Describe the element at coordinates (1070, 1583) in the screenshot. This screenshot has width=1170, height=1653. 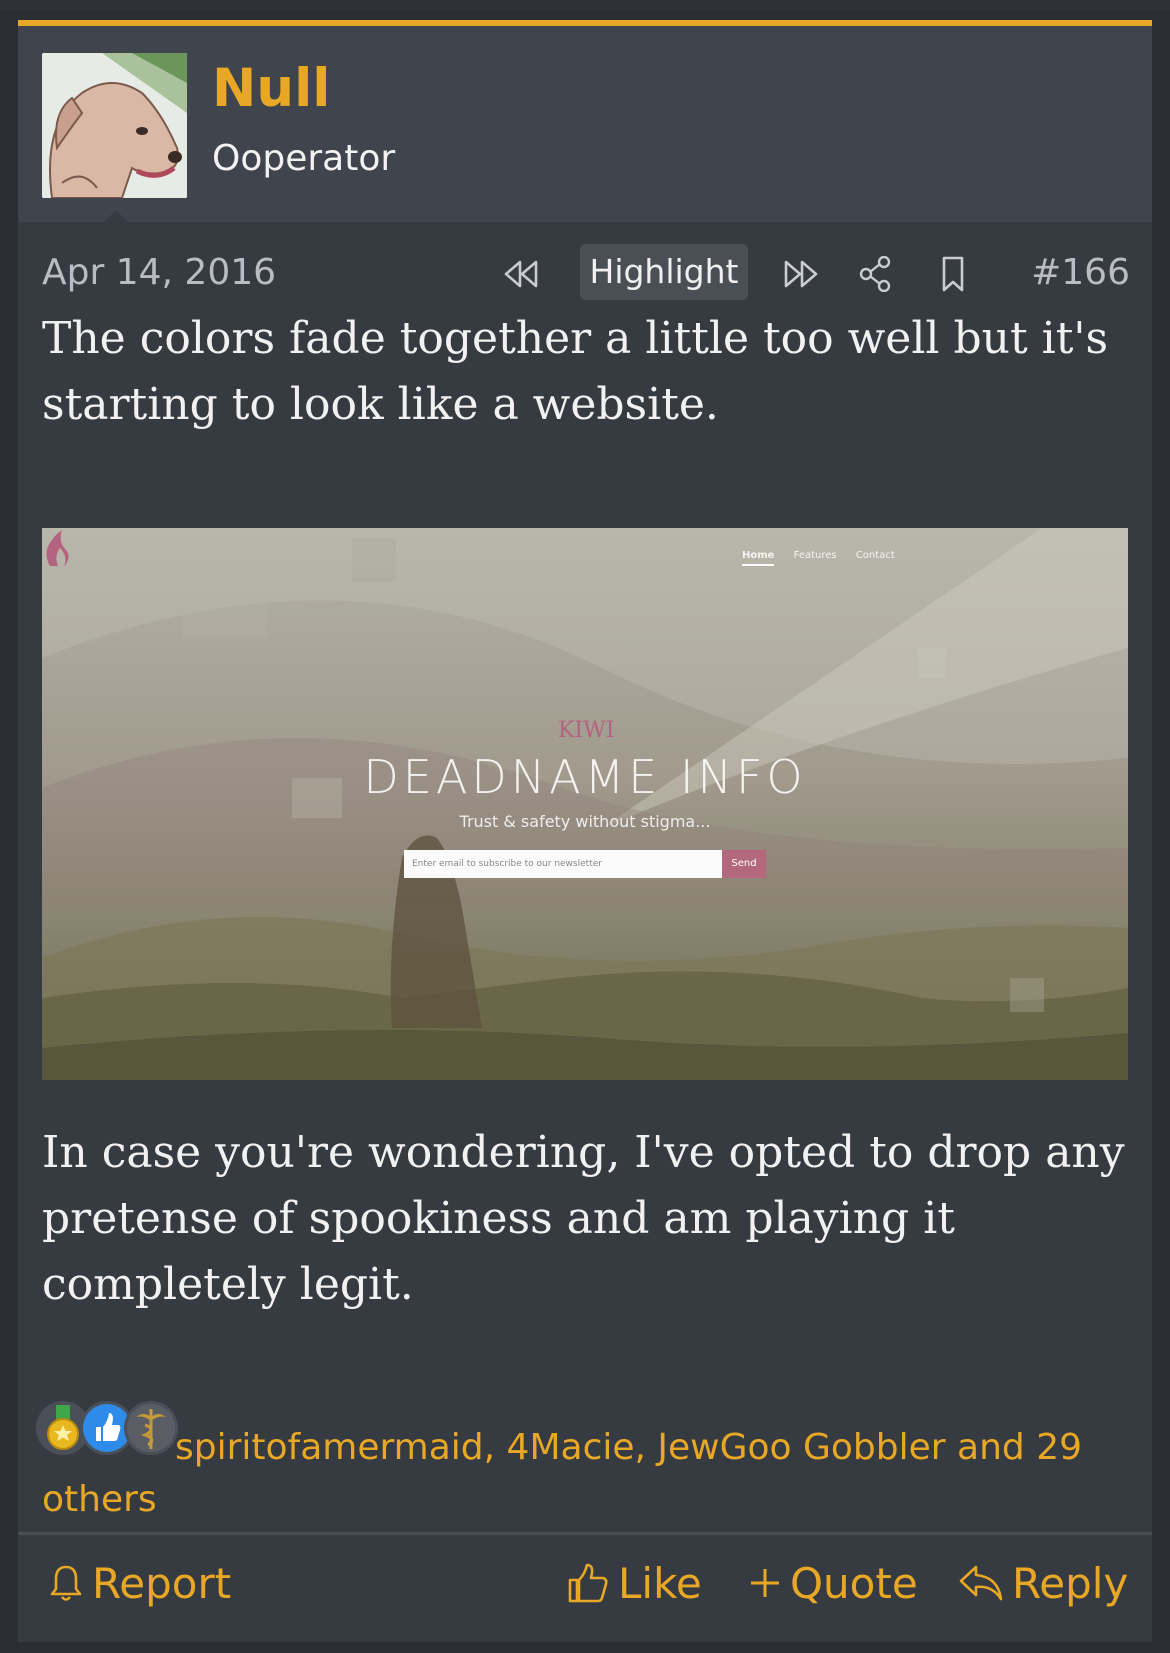
I see `reply-label: Reply` at that location.